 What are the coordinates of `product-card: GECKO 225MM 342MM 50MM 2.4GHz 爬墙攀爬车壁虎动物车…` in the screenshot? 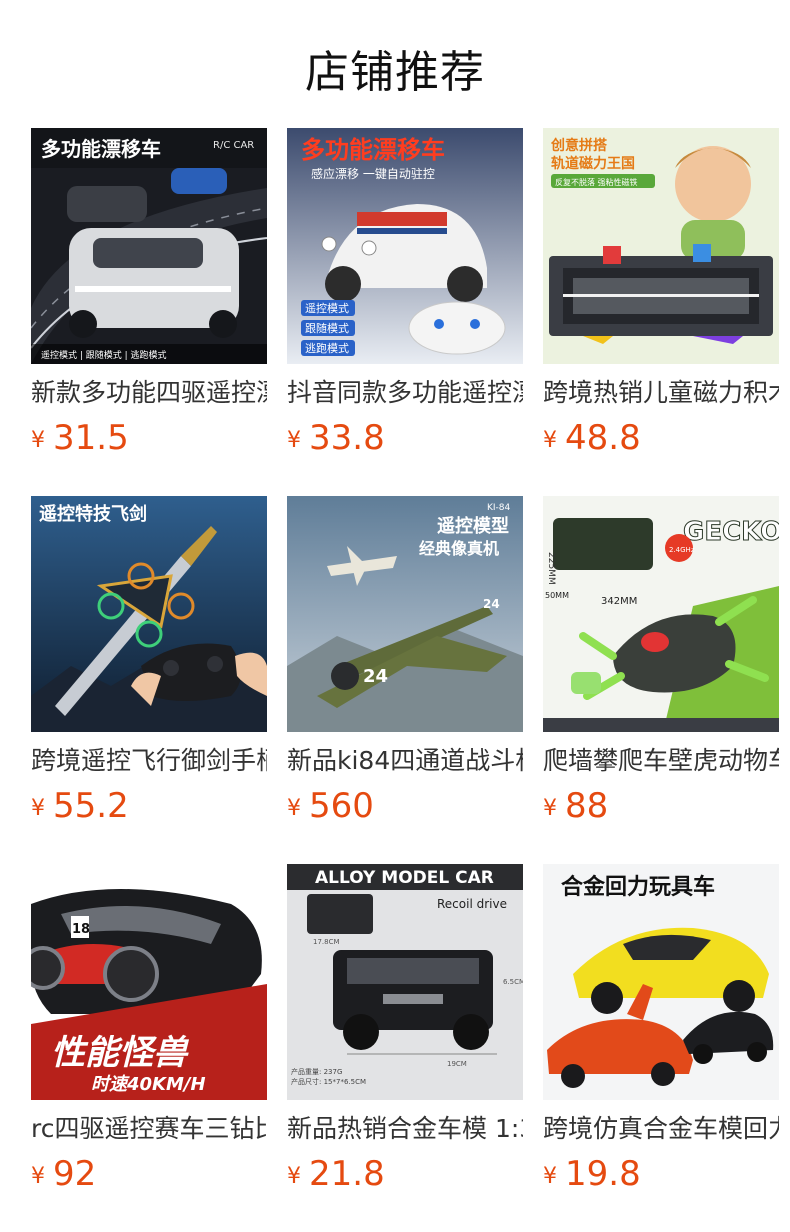 It's located at (661, 666).